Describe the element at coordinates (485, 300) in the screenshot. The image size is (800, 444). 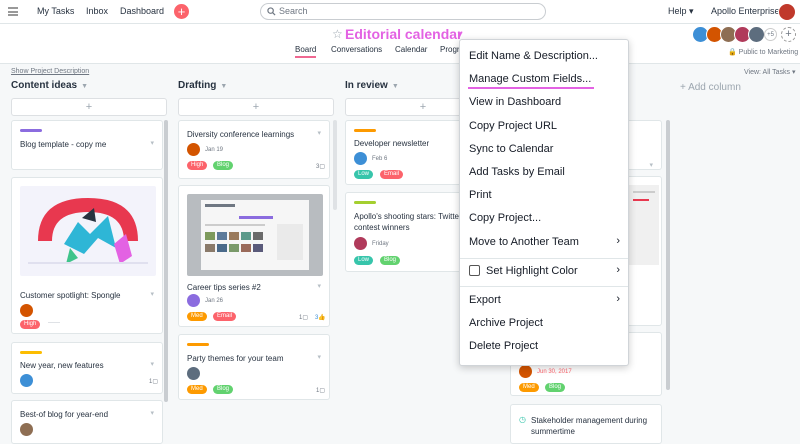
I see `menu-item-export: Export` at that location.